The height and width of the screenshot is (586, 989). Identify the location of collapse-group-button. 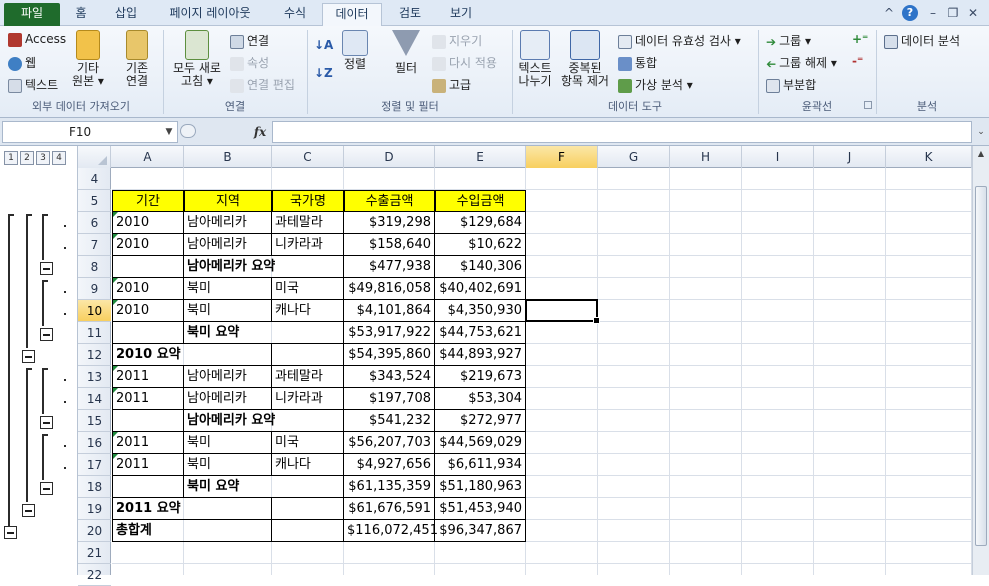
(46, 334).